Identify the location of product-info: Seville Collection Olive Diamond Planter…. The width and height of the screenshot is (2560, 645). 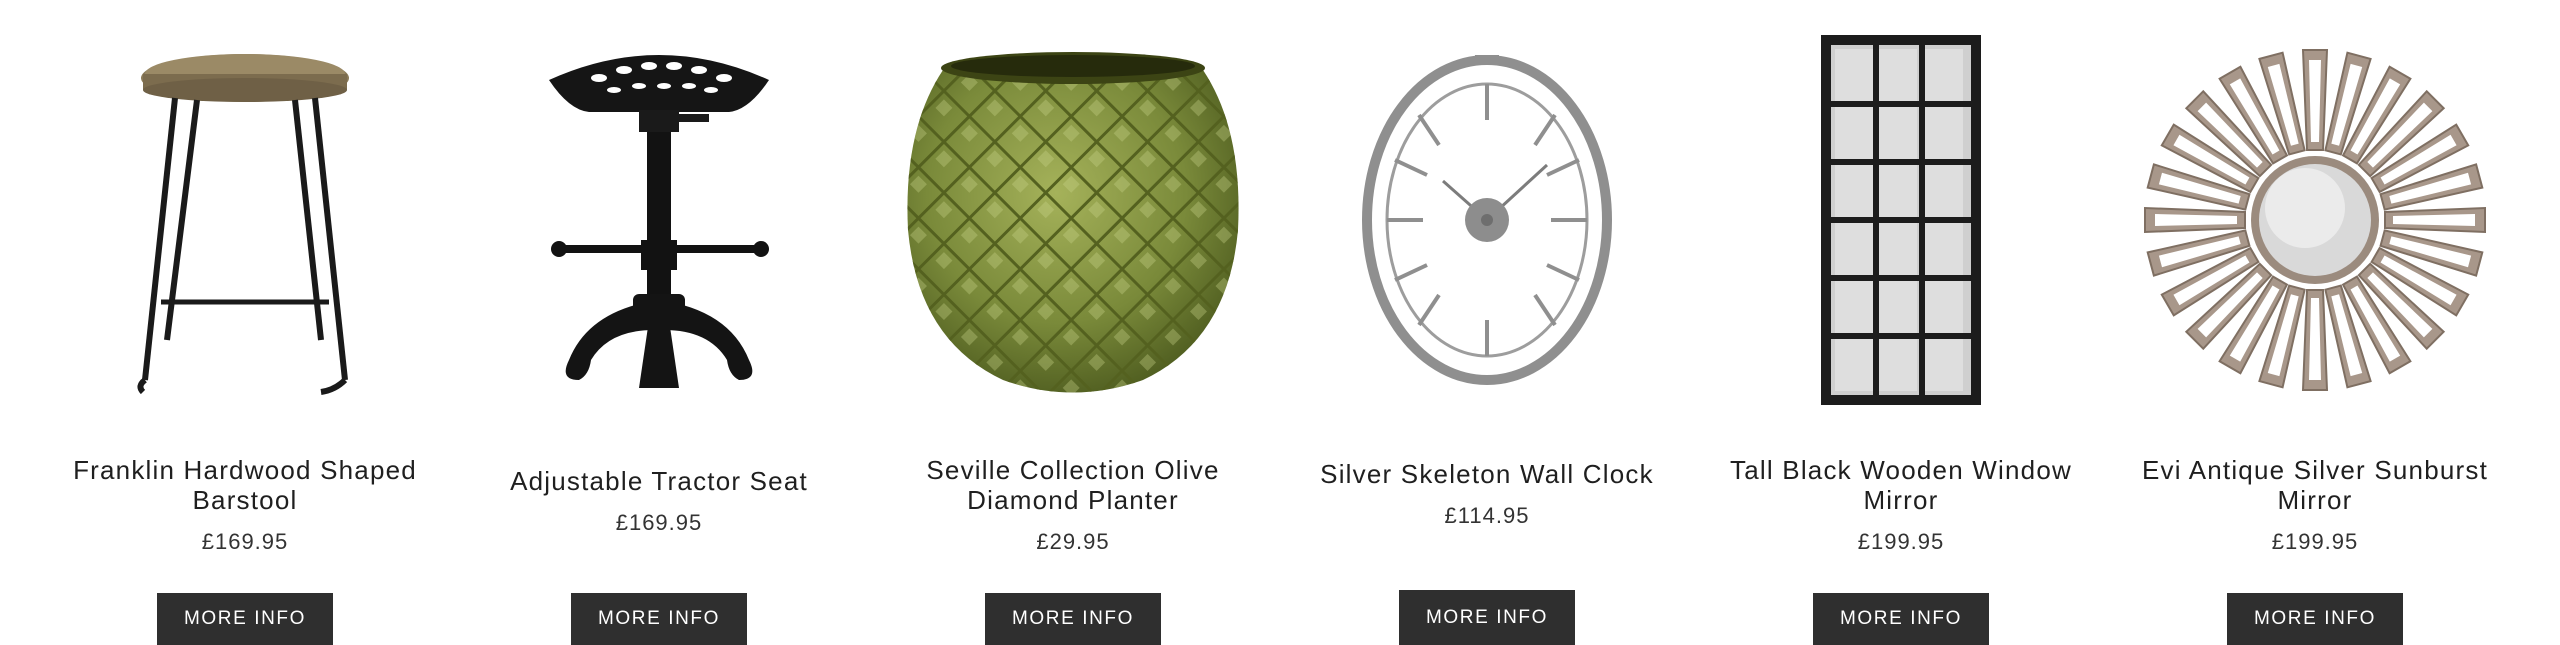
(1073, 505).